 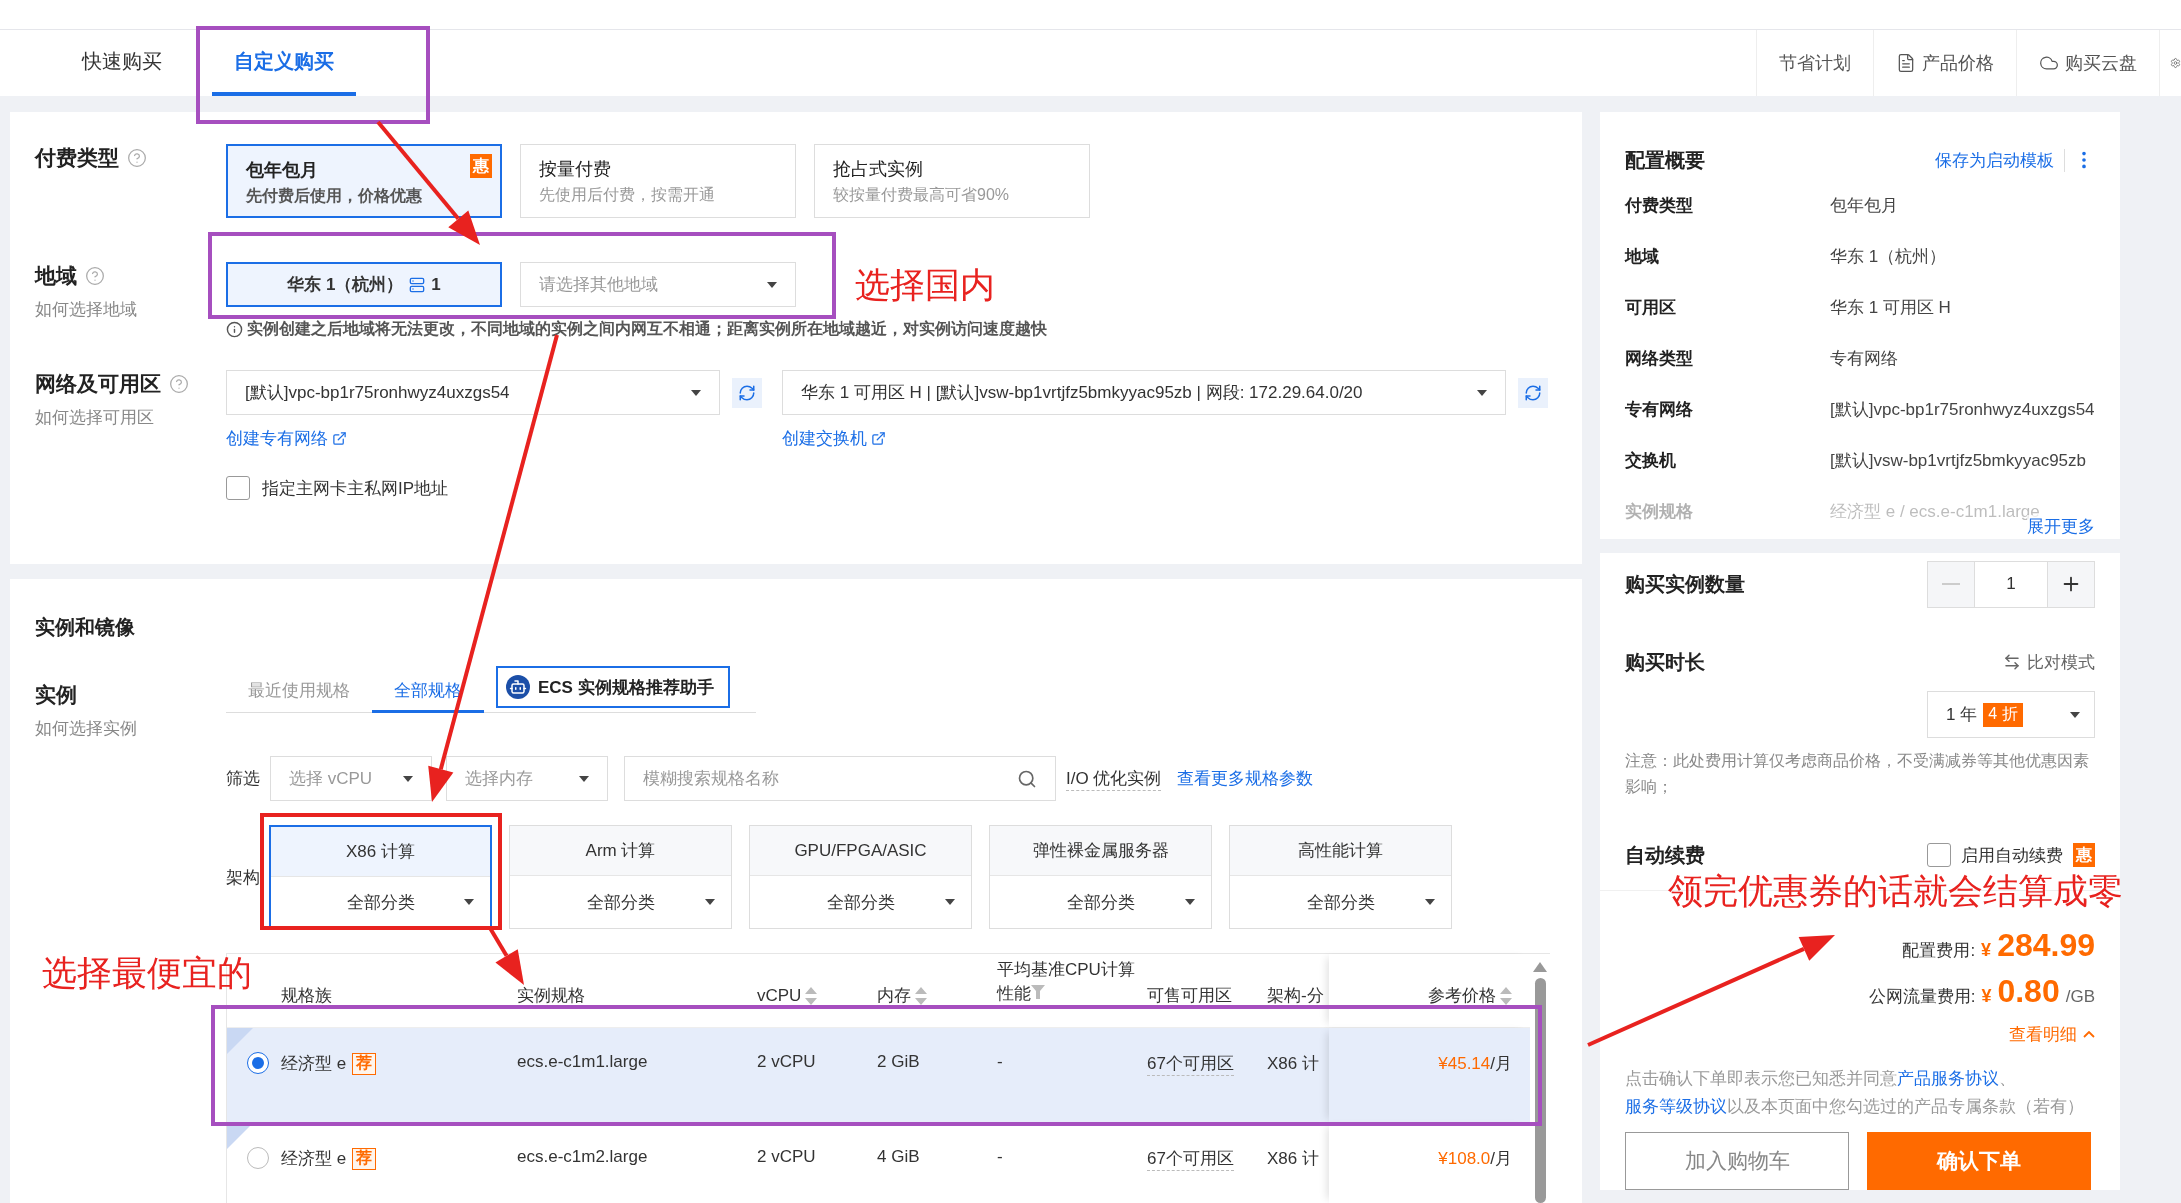 I want to click on save-template-link: 保存为启动模板, so click(x=2000, y=160).